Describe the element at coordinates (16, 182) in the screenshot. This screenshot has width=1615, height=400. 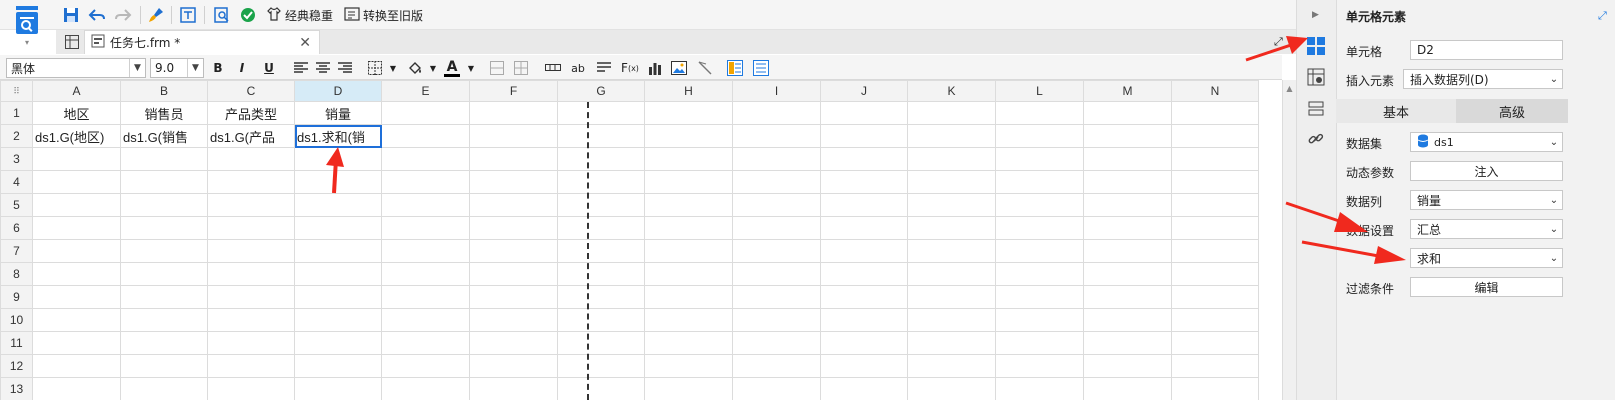
I see `row-header: 4` at that location.